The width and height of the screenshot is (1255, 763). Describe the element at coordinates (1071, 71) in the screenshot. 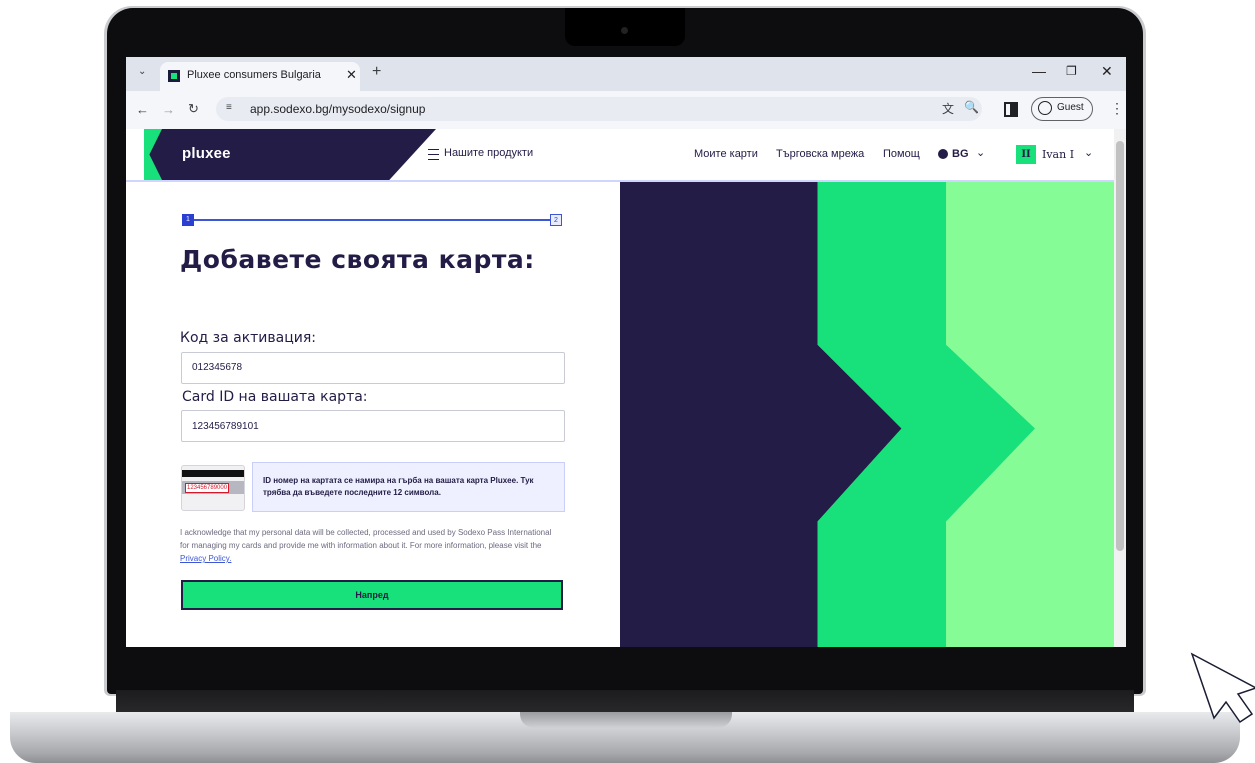

I see `restore-icon: ❐` at that location.